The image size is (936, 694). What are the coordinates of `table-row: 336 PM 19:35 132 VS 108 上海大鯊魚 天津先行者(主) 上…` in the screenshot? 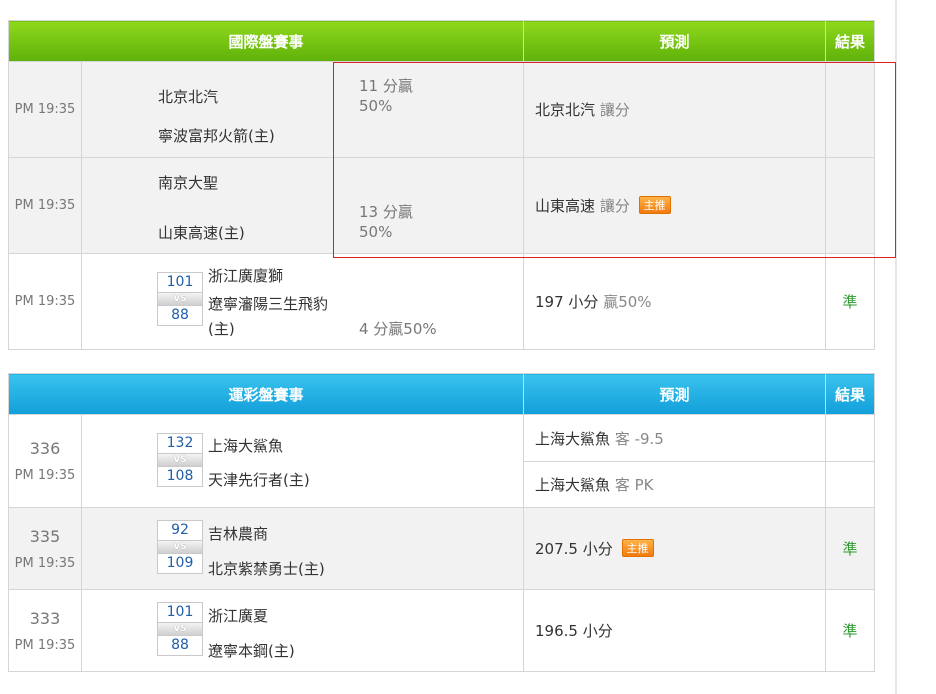 It's located at (442, 461).